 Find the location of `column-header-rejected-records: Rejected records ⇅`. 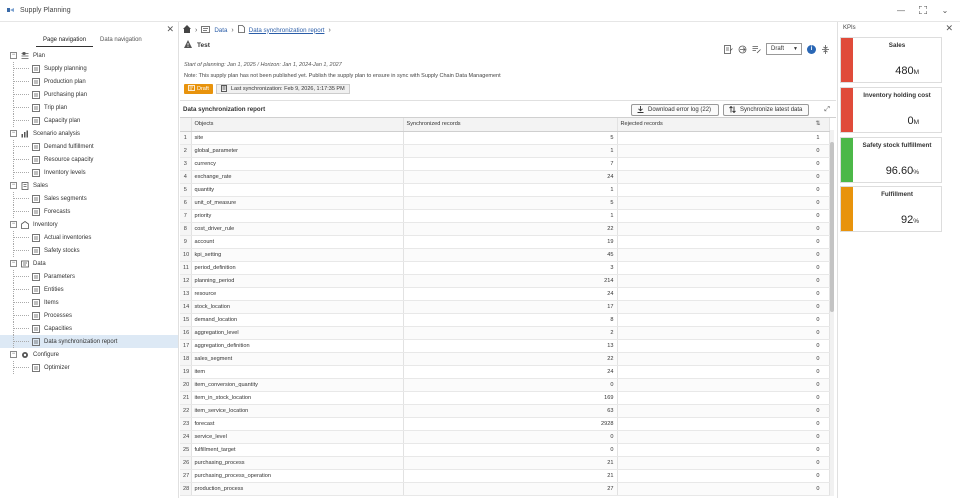

column-header-rejected-records: Rejected records ⇅ is located at coordinates (723, 125).